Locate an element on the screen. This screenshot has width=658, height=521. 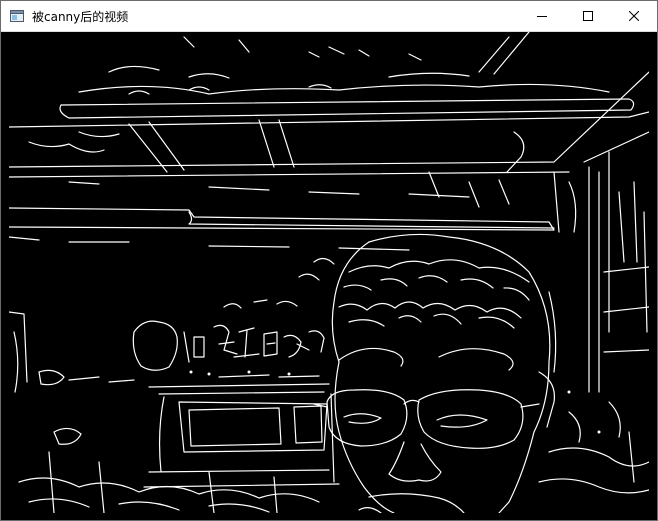
minimize-icon is located at coordinates (542, 16).